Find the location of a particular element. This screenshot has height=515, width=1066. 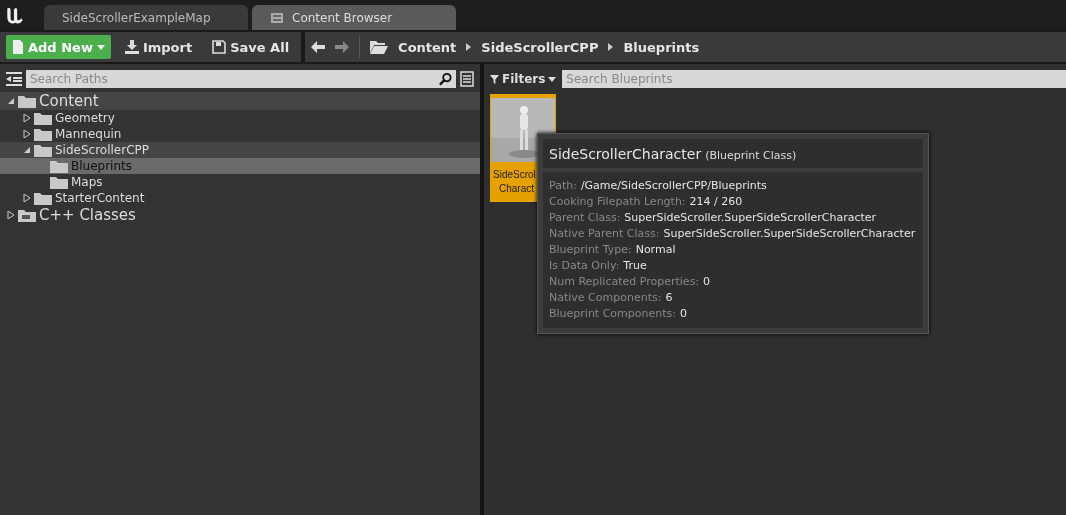

list-view-icon is located at coordinates (467, 79).